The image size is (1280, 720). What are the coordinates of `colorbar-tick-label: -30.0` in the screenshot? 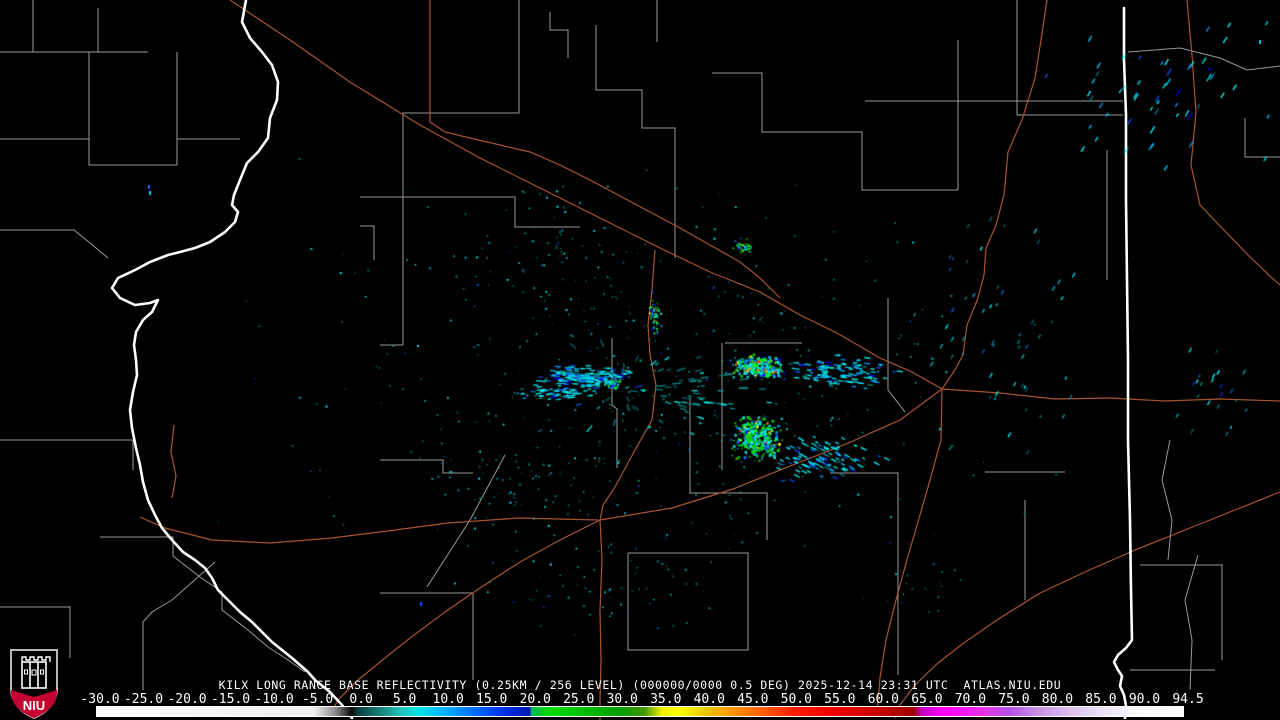 It's located at (100, 699).